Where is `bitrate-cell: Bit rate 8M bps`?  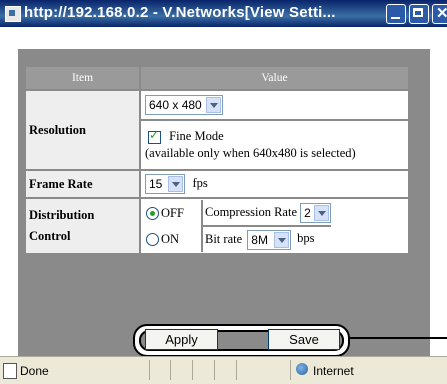
bitrate-cell: Bit rate 8M bps is located at coordinates (266, 238).